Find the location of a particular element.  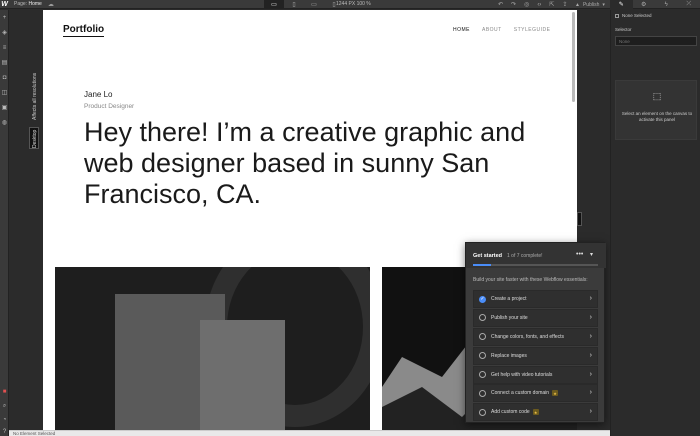

page-name: Home is located at coordinates (35, 4).